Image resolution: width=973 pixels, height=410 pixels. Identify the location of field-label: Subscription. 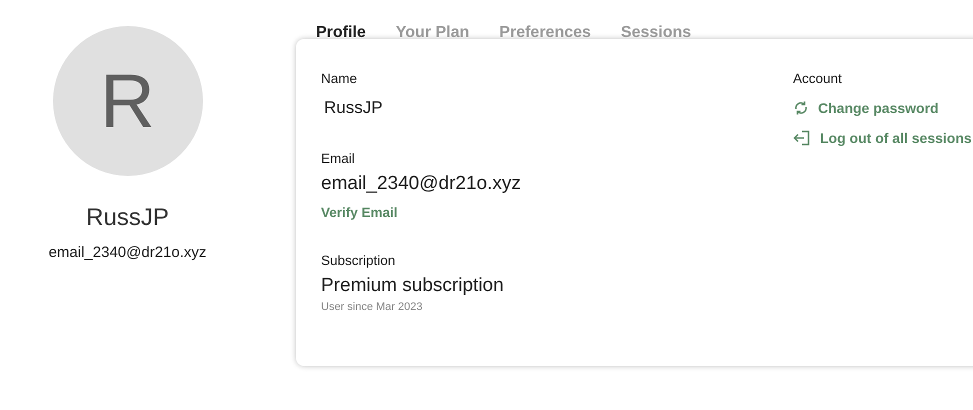
(358, 260).